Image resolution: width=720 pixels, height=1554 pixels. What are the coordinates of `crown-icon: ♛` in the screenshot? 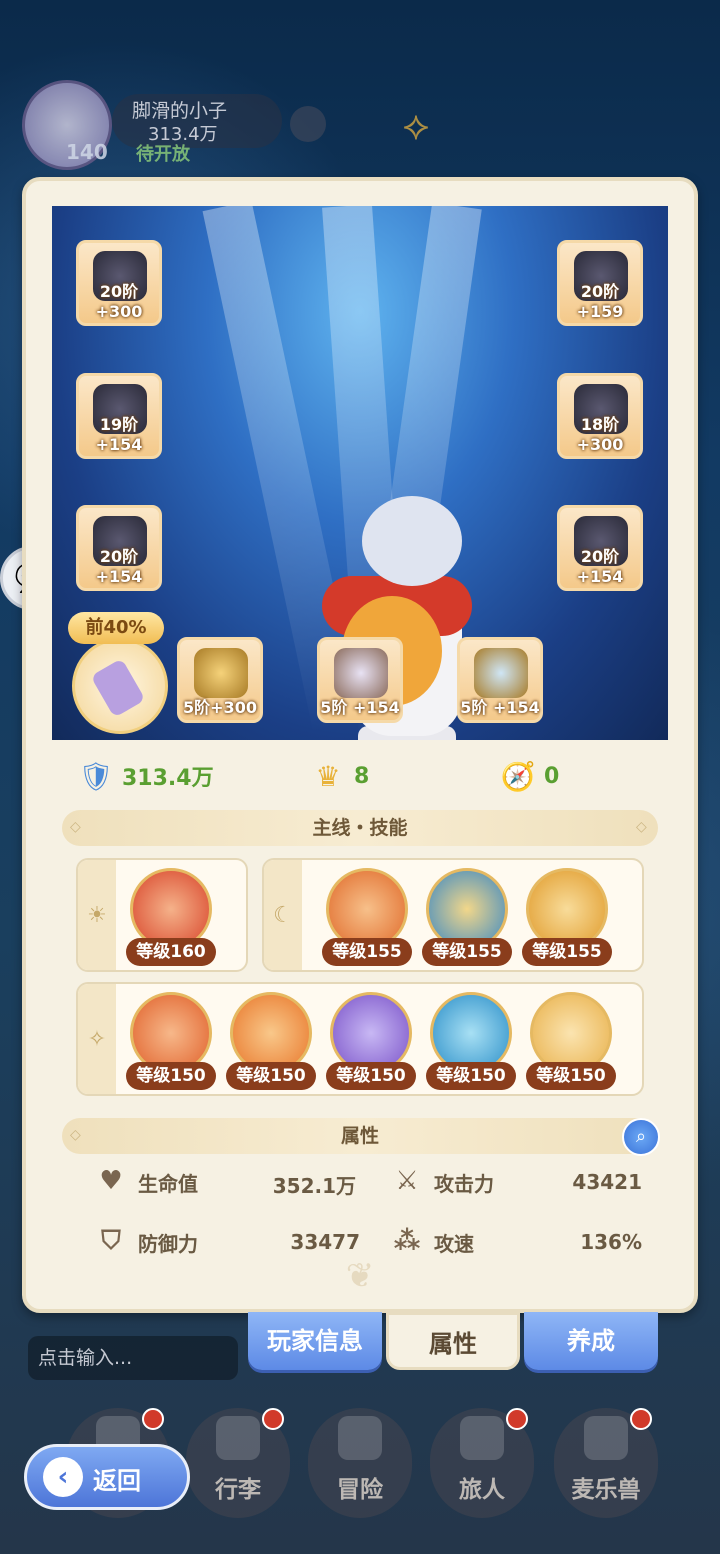 It's located at (328, 776).